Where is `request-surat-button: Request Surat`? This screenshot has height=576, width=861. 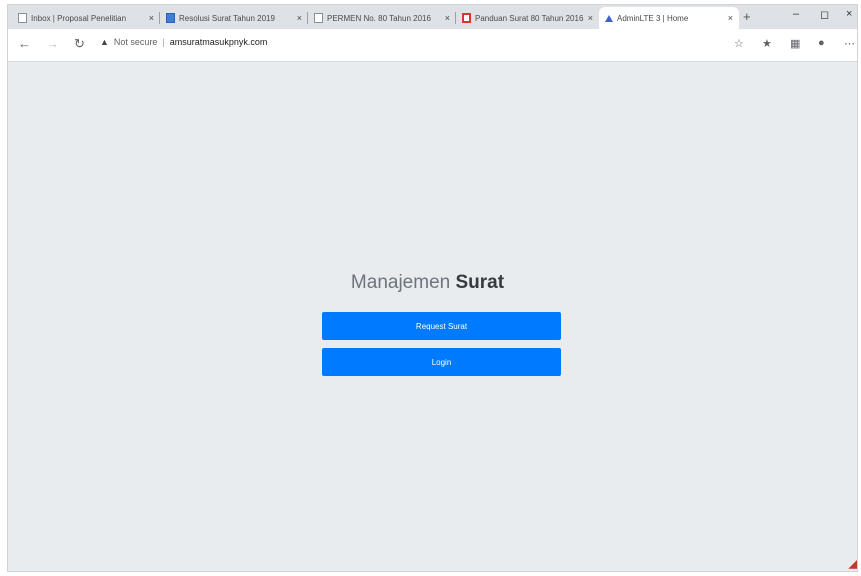 request-surat-button: Request Surat is located at coordinates (441, 326).